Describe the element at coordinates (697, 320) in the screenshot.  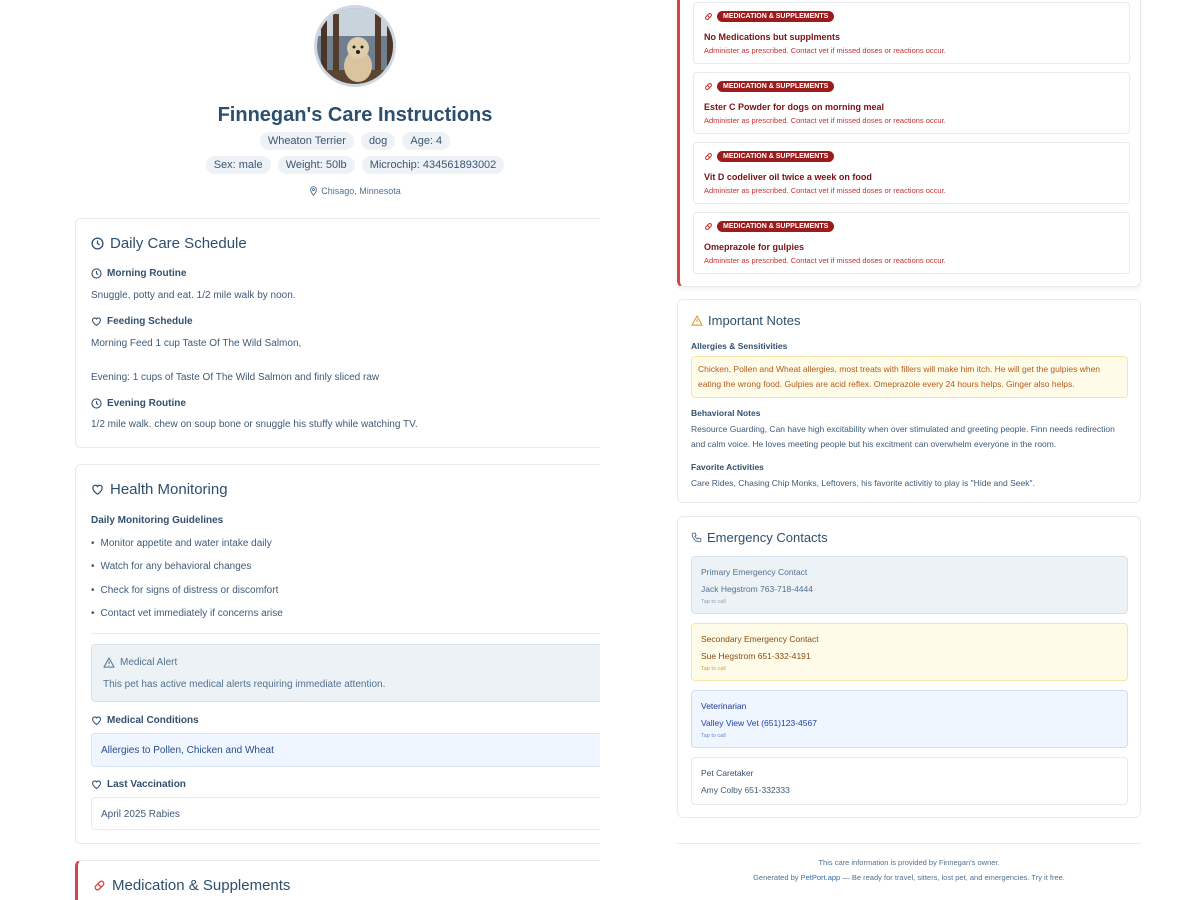
I see `warning-icon` at that location.